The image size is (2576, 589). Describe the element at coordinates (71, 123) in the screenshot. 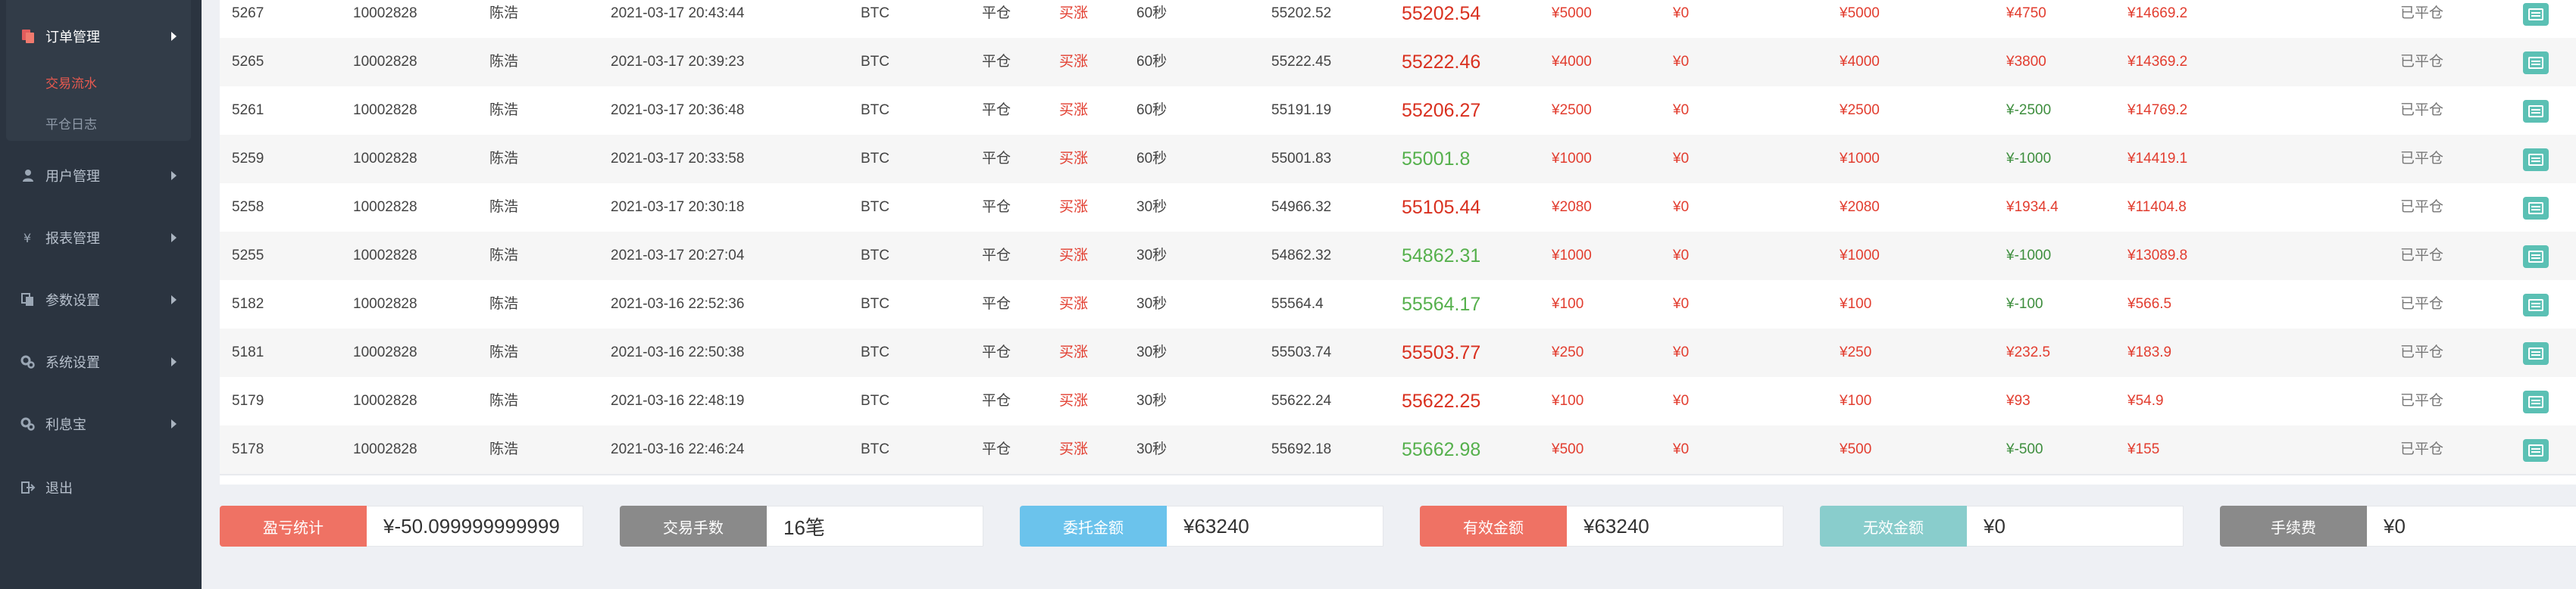

I see `sidebar-subitem-1: 平仓日志` at that location.